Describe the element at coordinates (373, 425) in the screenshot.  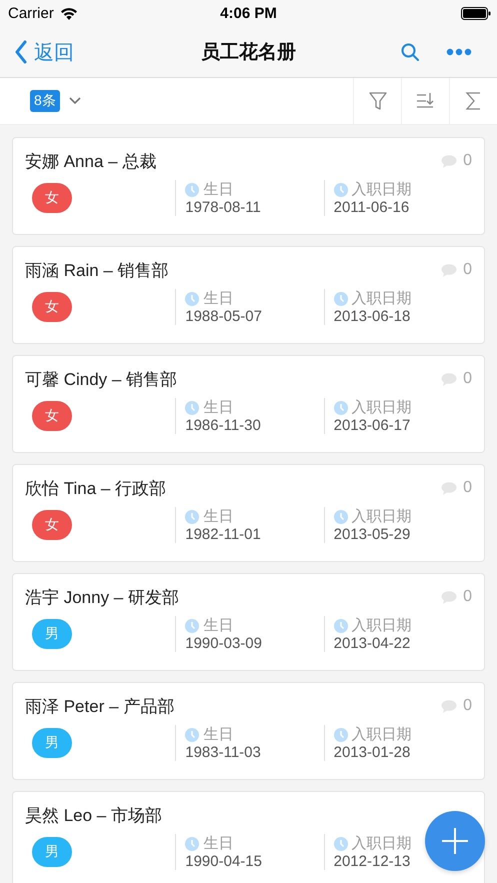
I see `hire-date-value: 2013-06-17` at that location.